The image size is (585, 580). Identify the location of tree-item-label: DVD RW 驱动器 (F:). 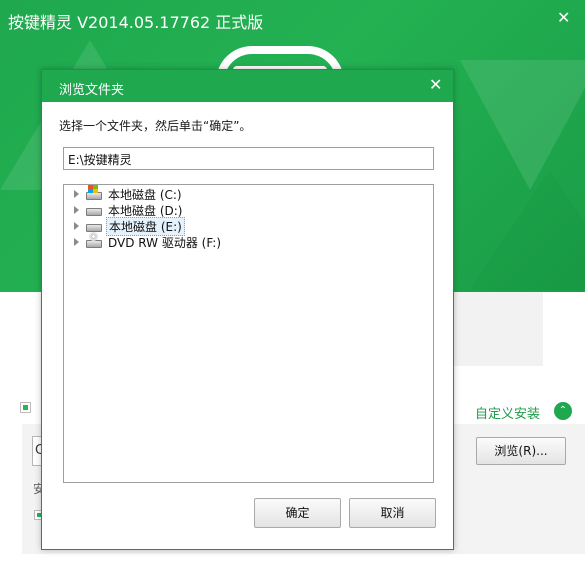
(165, 242).